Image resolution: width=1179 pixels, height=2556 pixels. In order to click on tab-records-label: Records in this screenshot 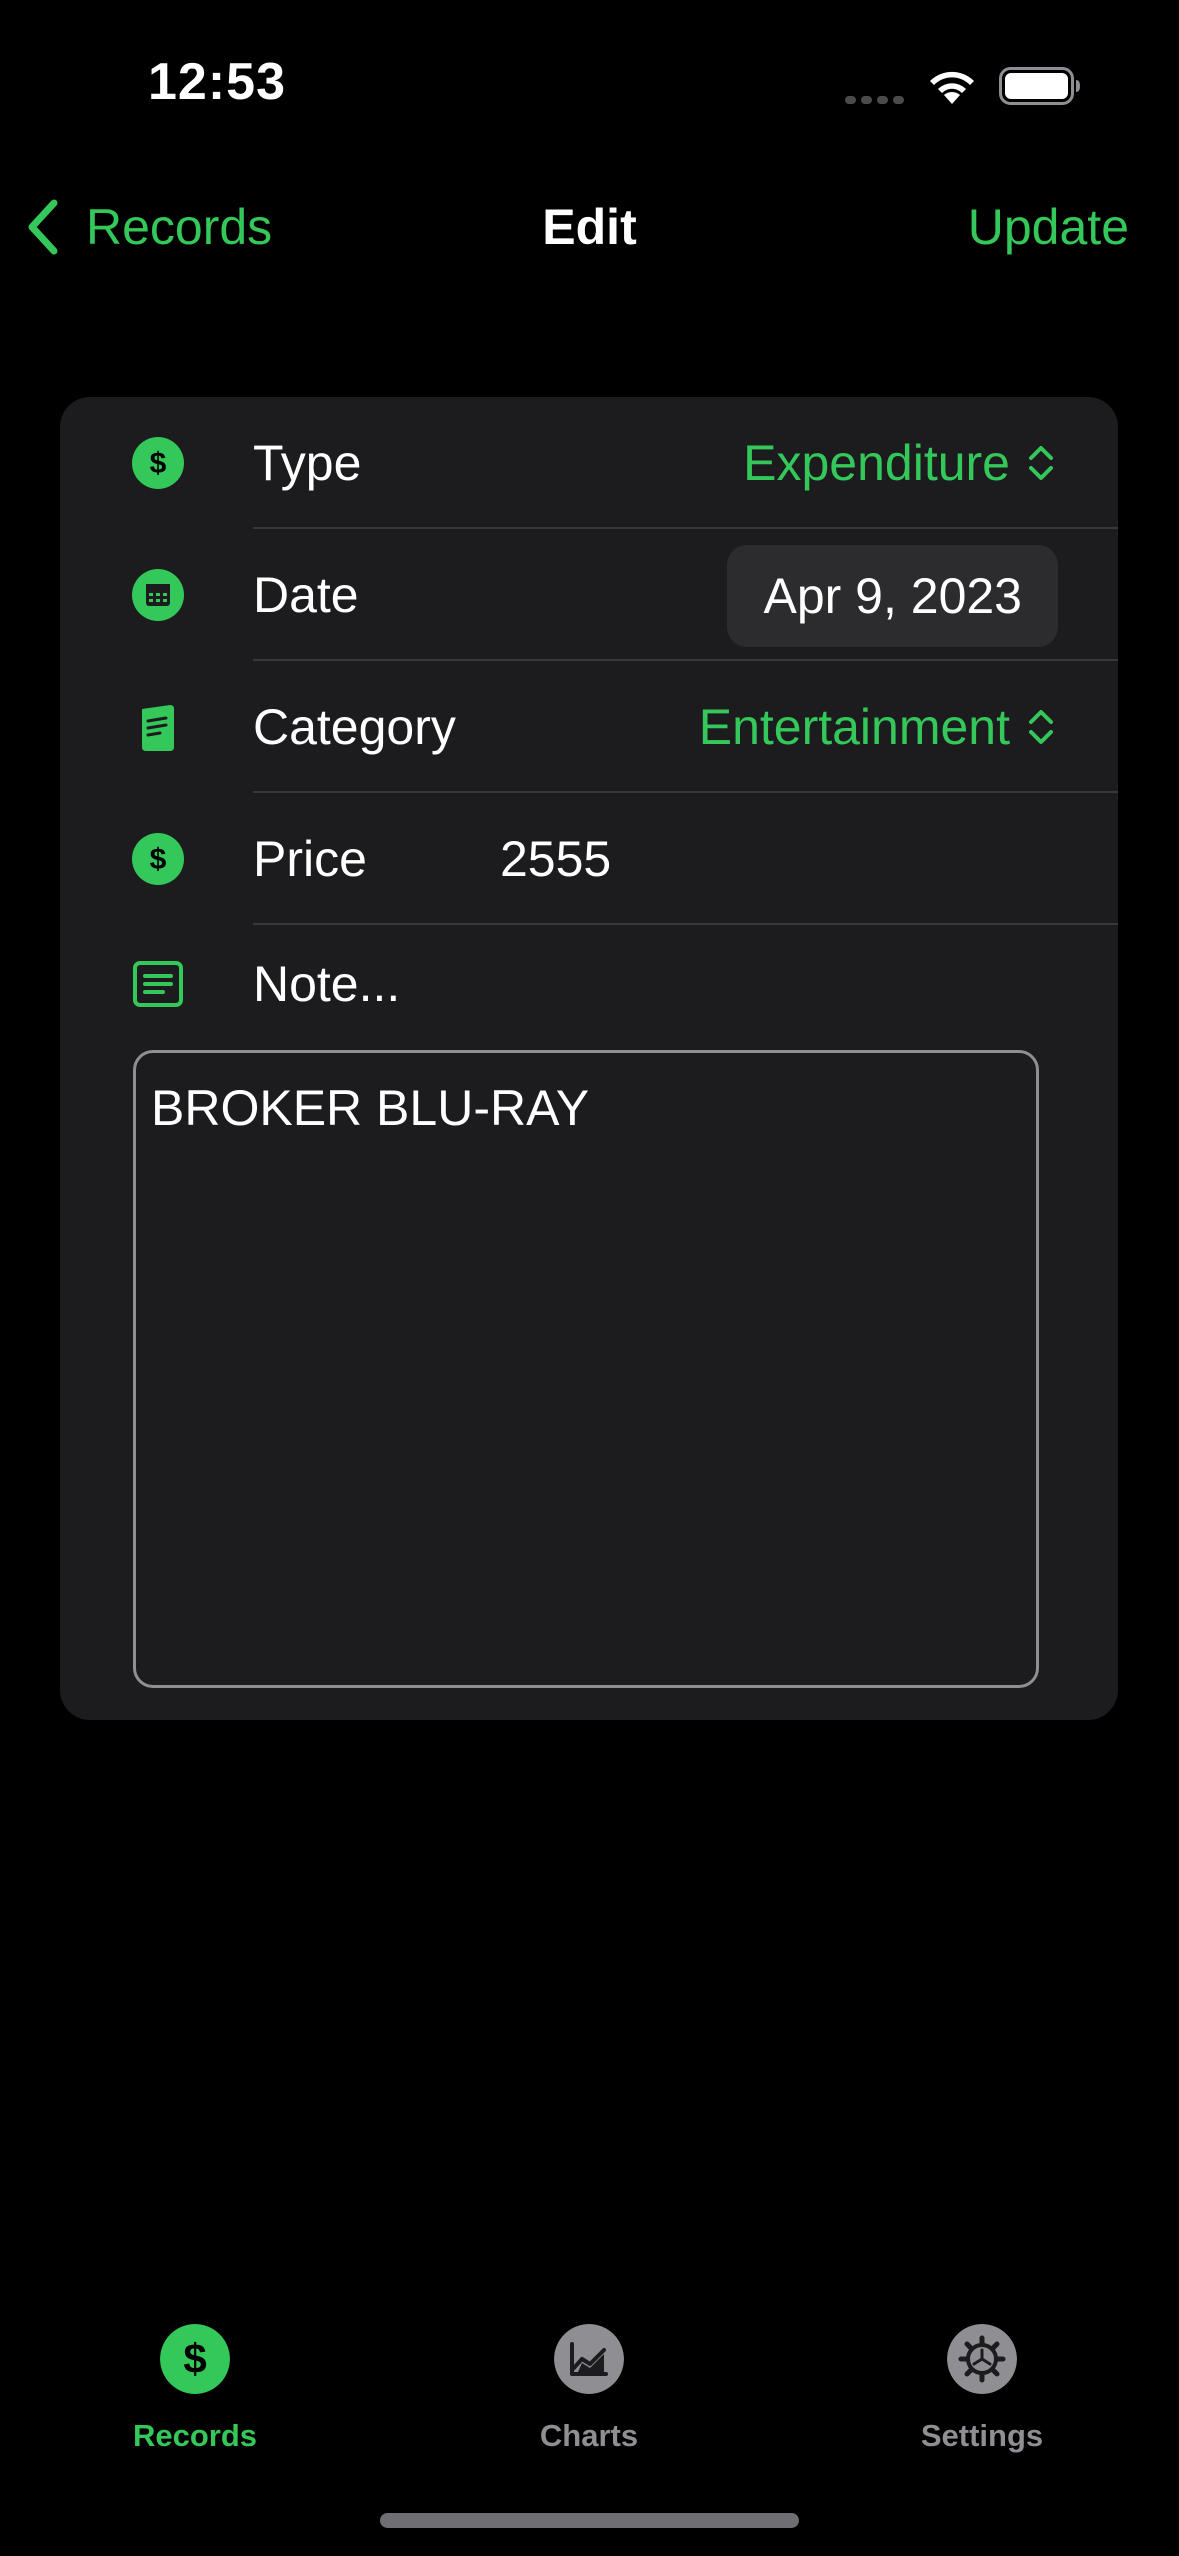, I will do `click(195, 2435)`.